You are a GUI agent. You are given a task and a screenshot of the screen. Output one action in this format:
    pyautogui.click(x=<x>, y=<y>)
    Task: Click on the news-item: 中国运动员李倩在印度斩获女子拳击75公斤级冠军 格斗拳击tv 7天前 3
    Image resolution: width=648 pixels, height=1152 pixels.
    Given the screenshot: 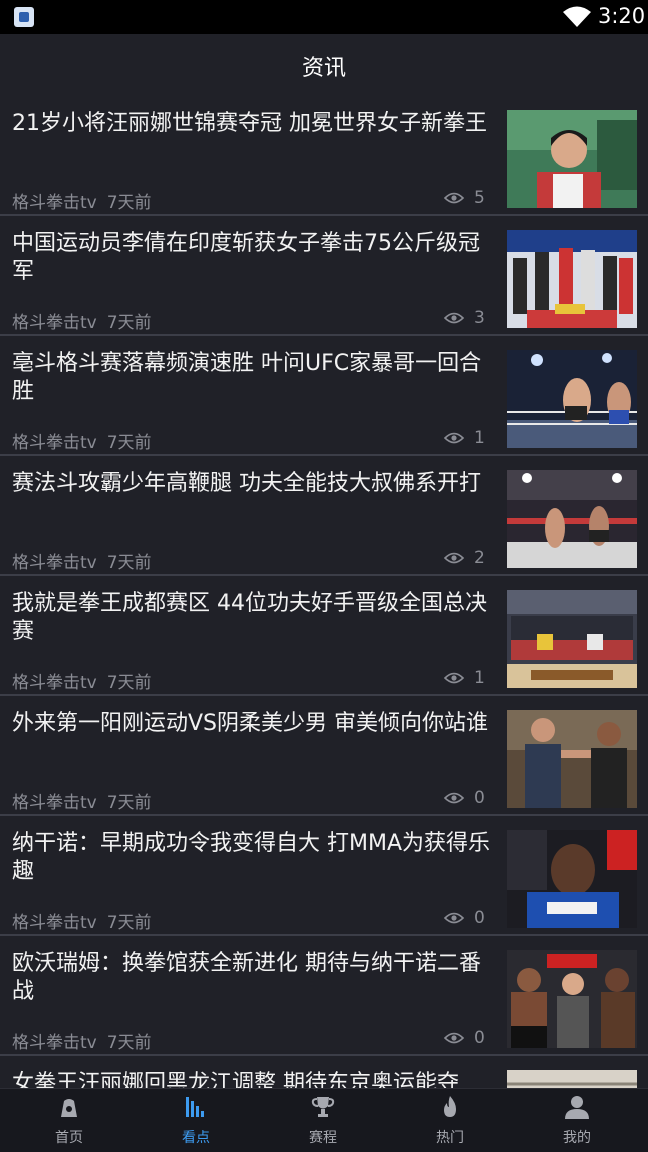 What is the action you would take?
    pyautogui.click(x=324, y=276)
    